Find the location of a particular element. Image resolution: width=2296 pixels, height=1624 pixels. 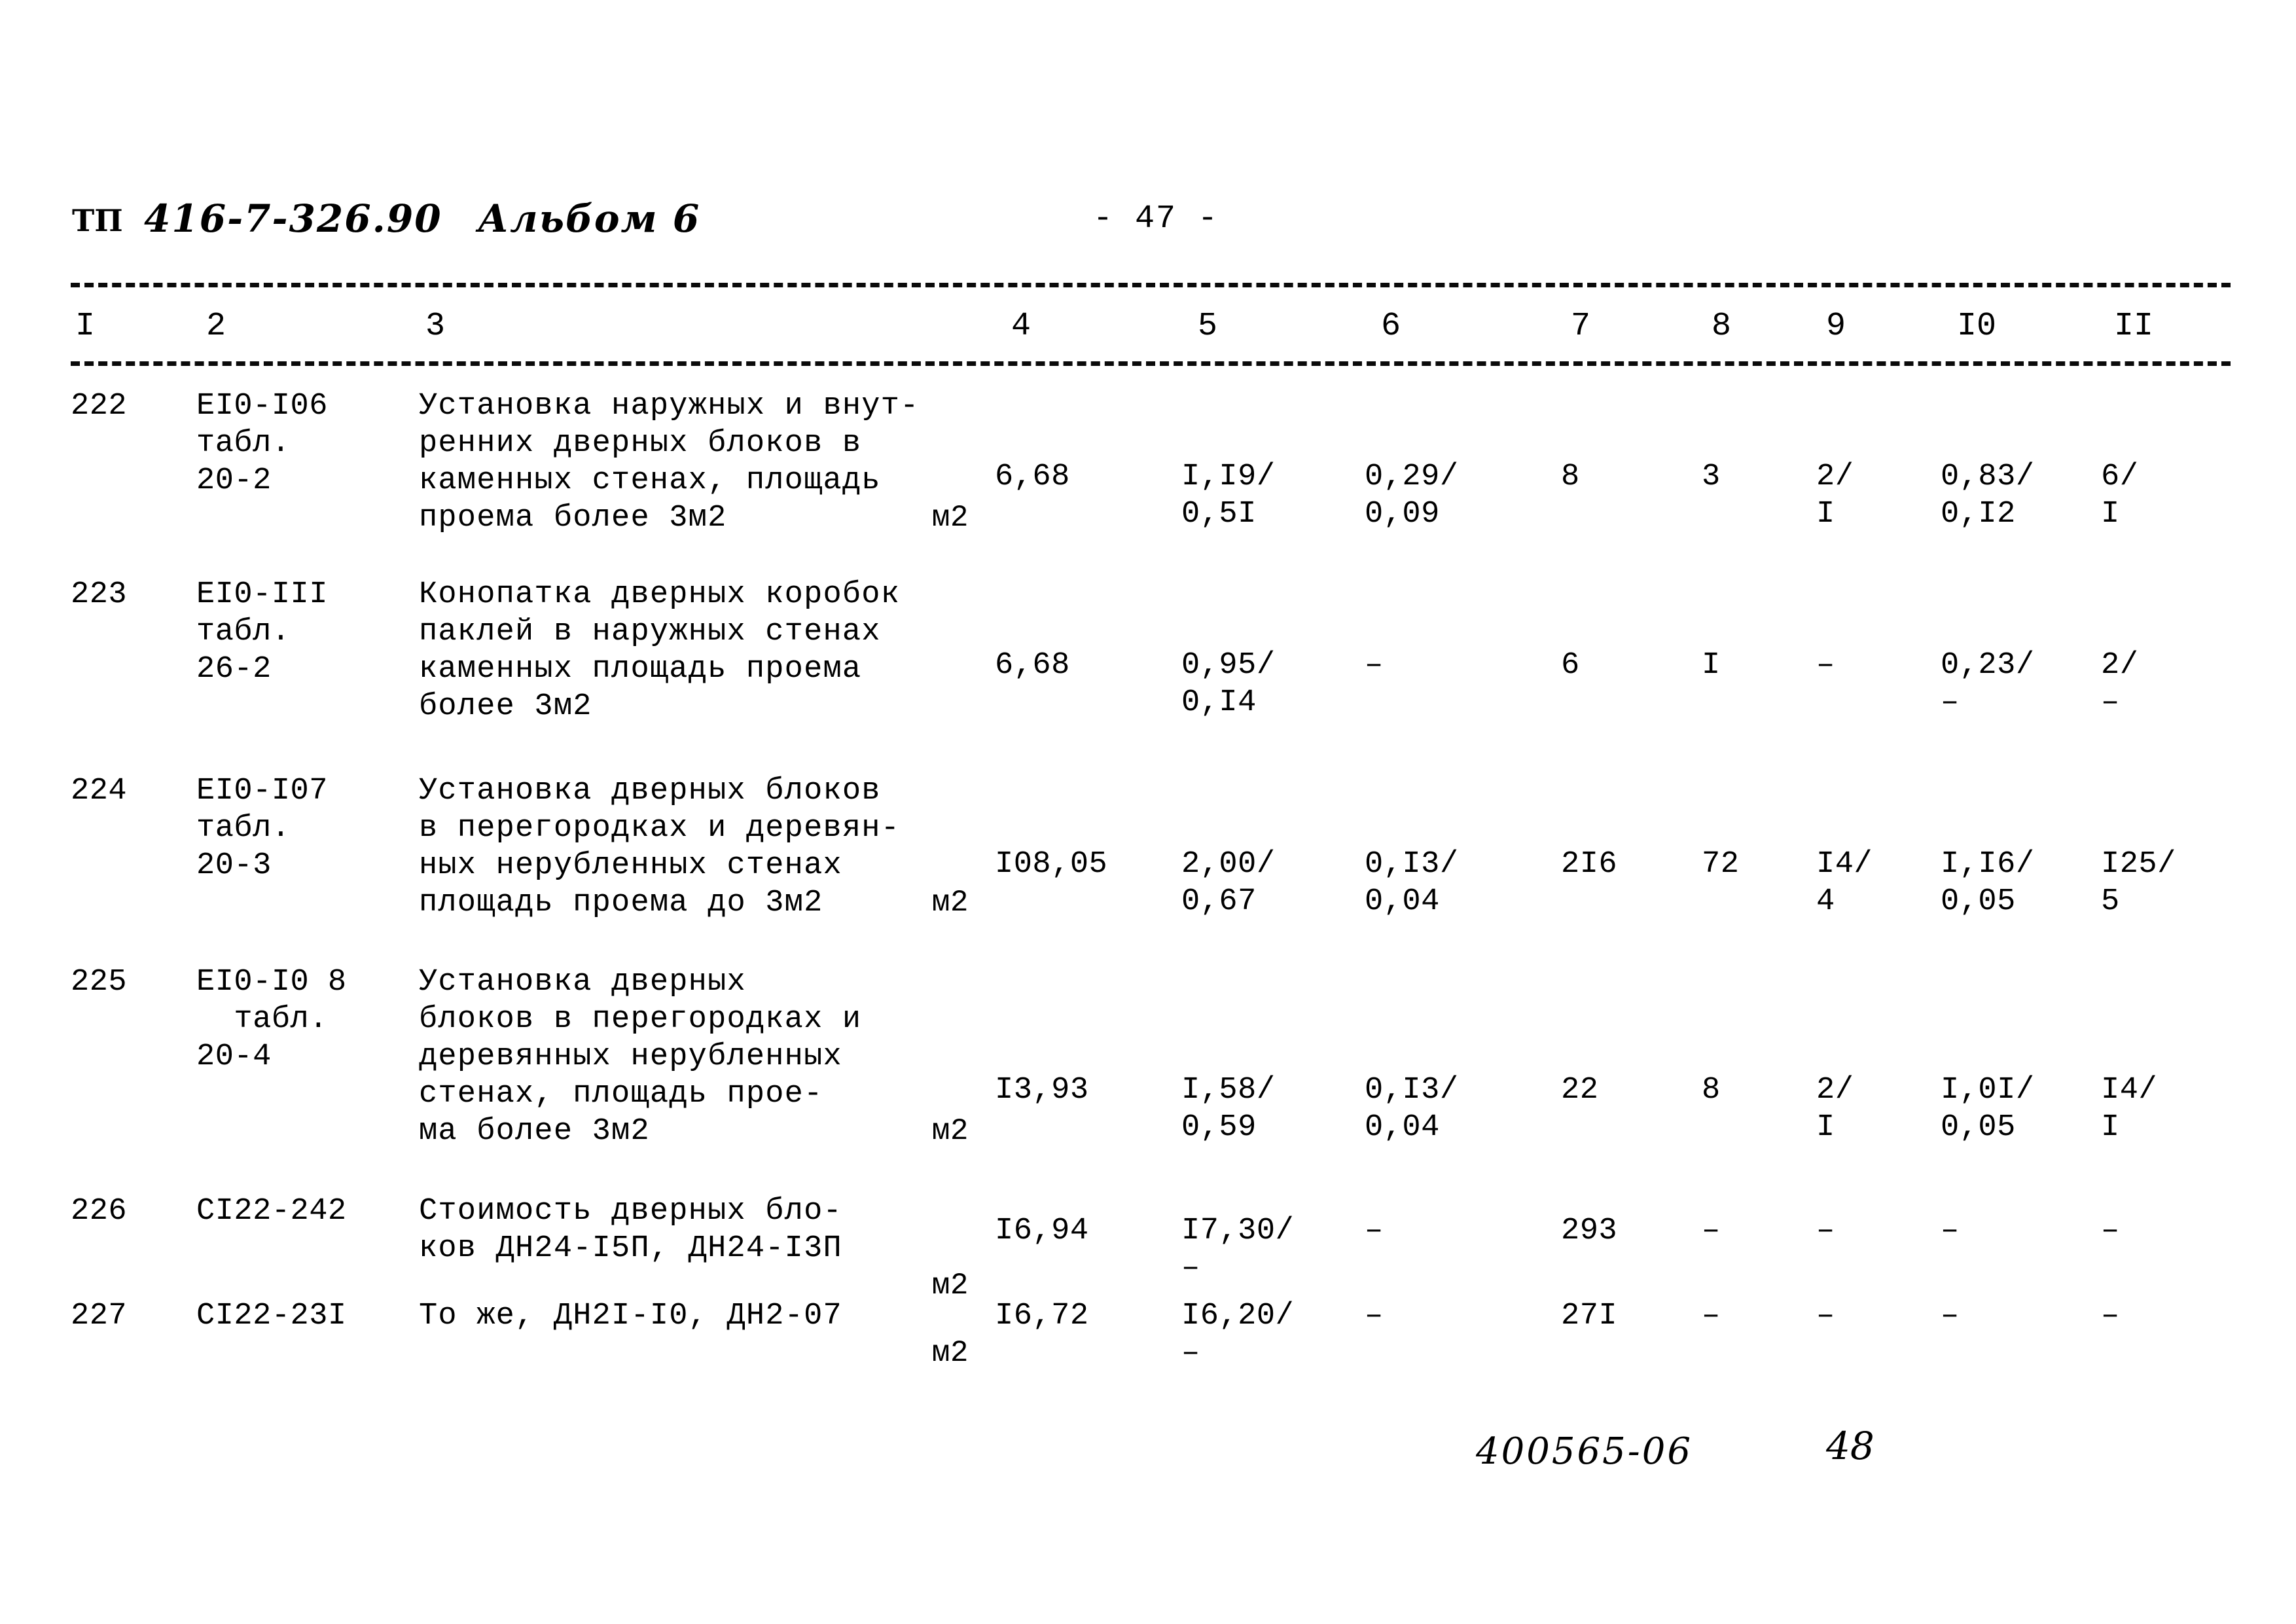

document-header: ТП 416-7-326.90 Альбом 6 - 47 - is located at coordinates (1152, 222).